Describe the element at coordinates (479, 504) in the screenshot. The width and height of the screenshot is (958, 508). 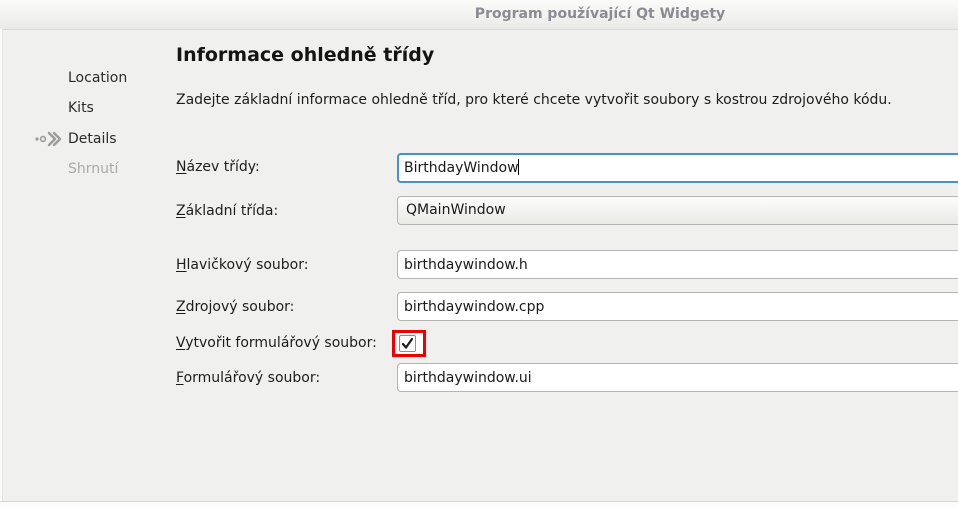
I see `window-bottom-edge` at that location.